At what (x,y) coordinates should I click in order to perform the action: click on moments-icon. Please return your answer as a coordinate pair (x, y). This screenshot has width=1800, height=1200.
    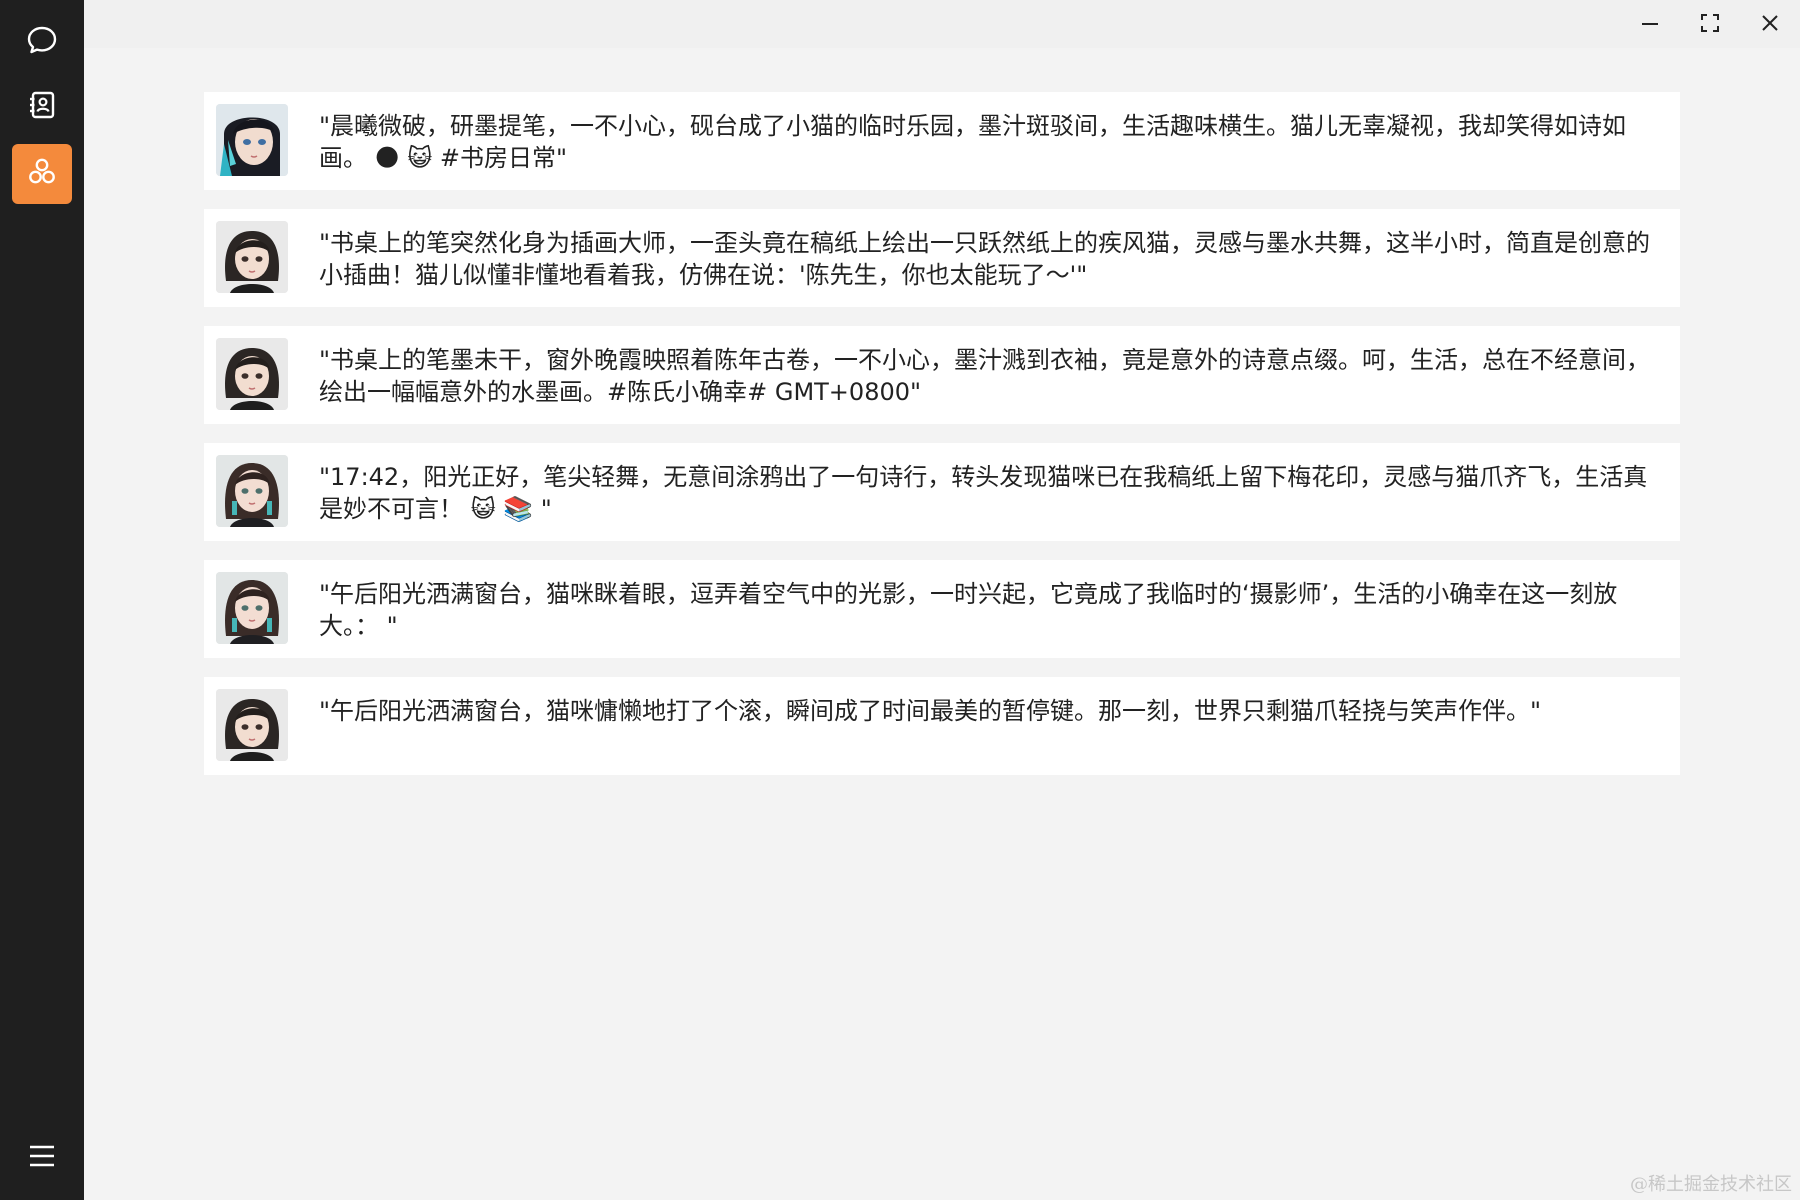
    Looking at the image, I should click on (42, 174).